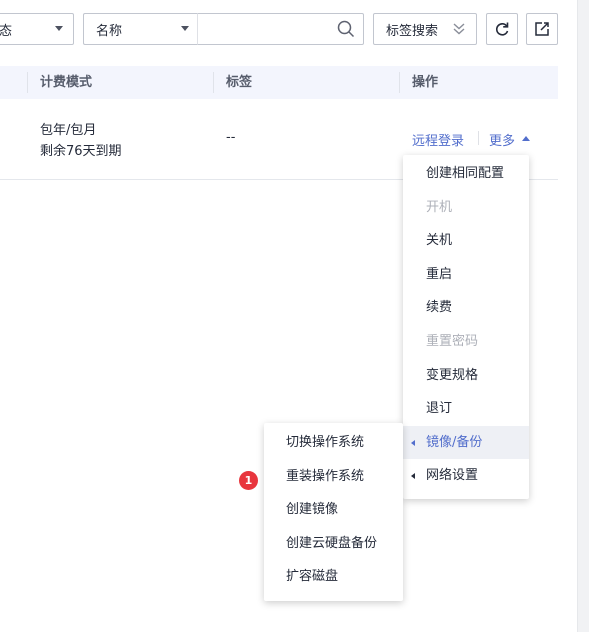  I want to click on menu-item-unsubscribe: 退订, so click(466, 409).